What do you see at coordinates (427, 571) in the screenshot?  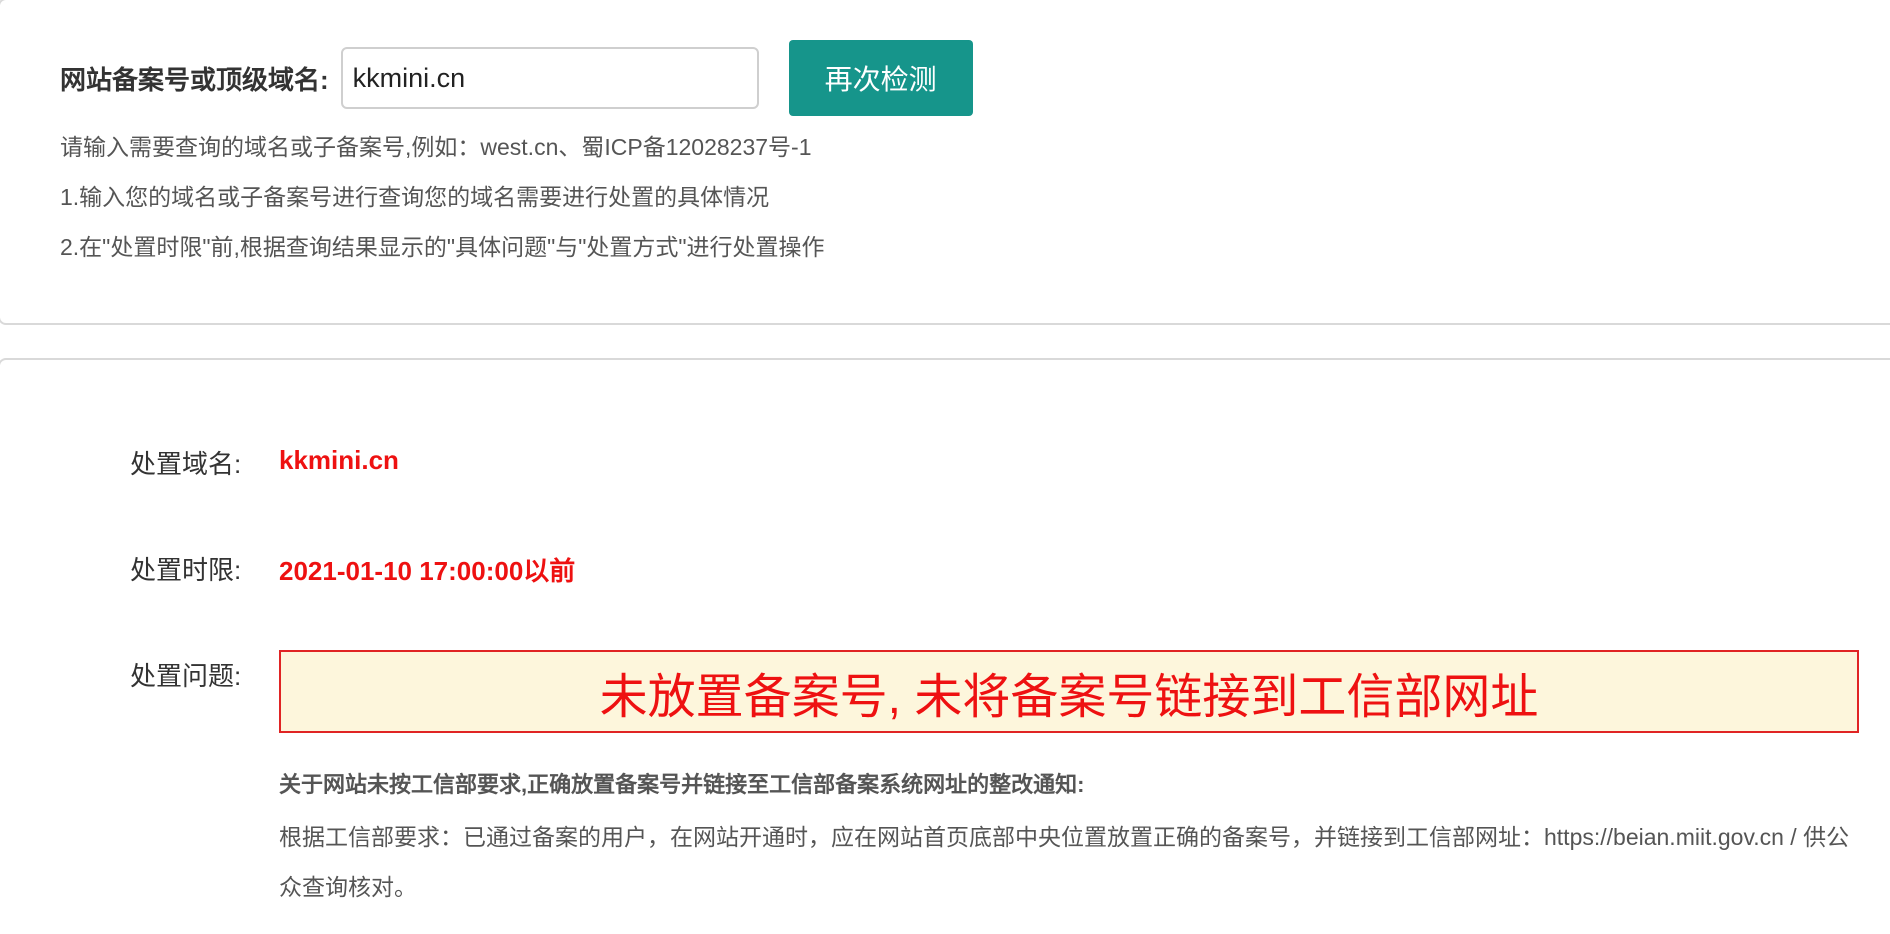 I see `disposal-deadline-value: 2021-01-10 17:00:00以前` at bounding box center [427, 571].